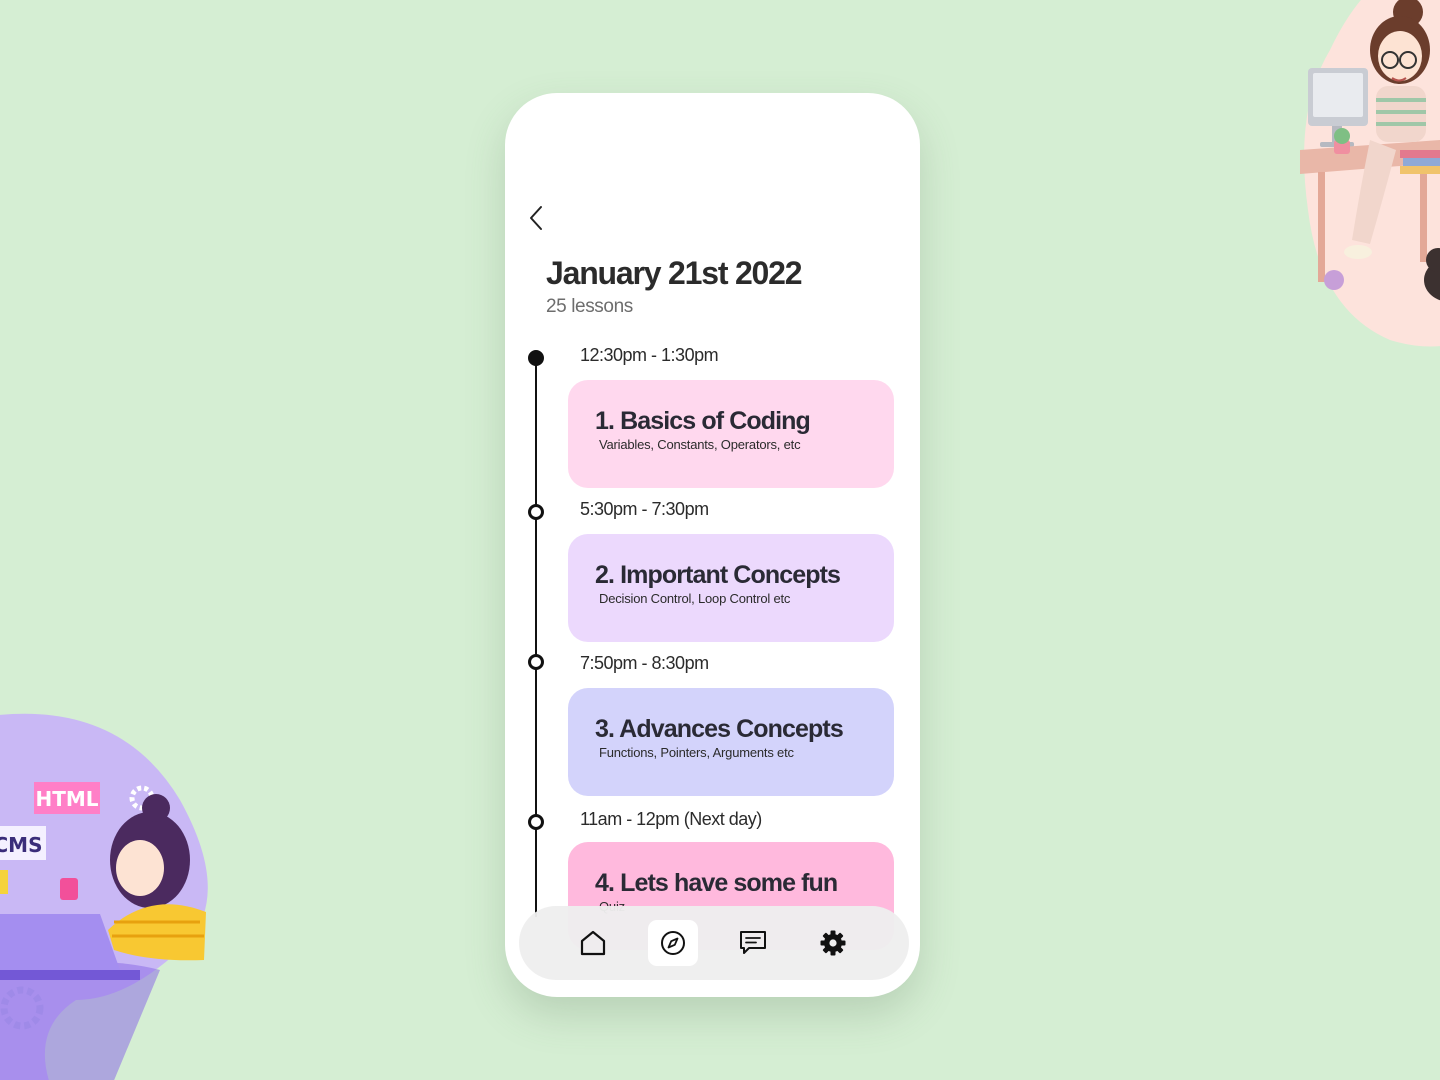 This screenshot has height=1080, width=1440. I want to click on lesson-title: 4. Lets have some fun, so click(716, 883).